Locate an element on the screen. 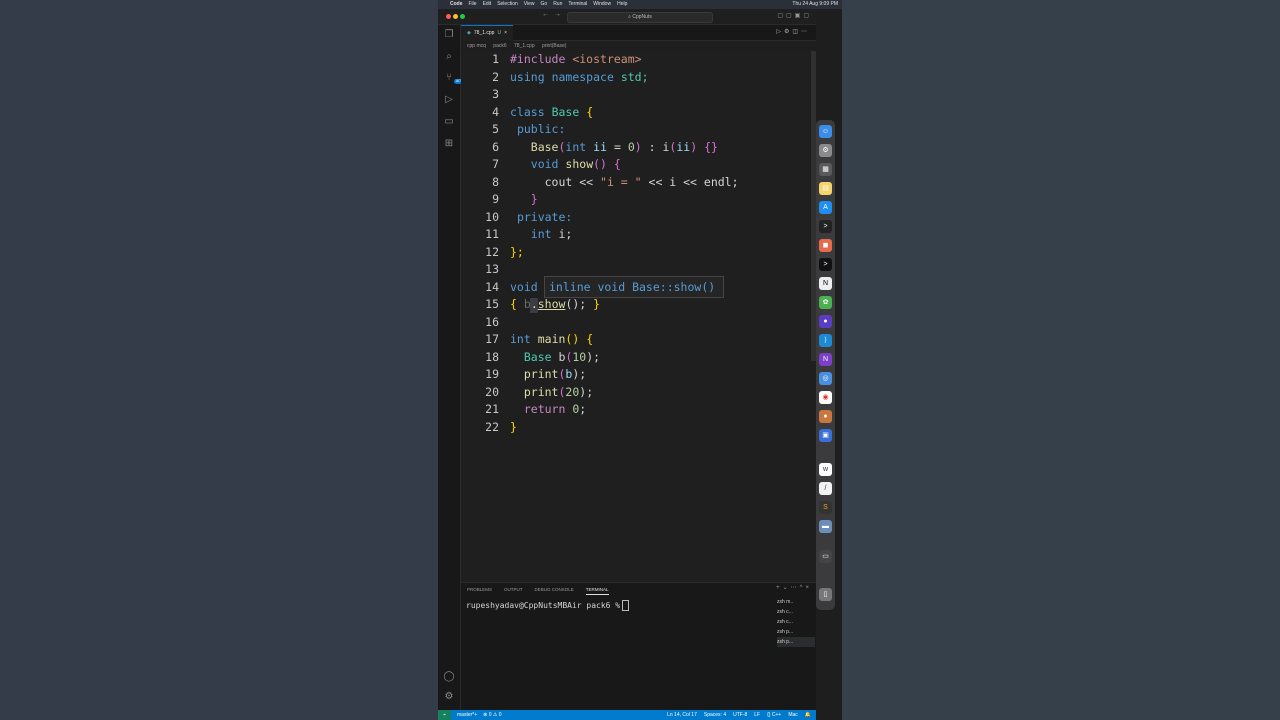  source-control-icon: ⑂ 167 is located at coordinates (452, 78).